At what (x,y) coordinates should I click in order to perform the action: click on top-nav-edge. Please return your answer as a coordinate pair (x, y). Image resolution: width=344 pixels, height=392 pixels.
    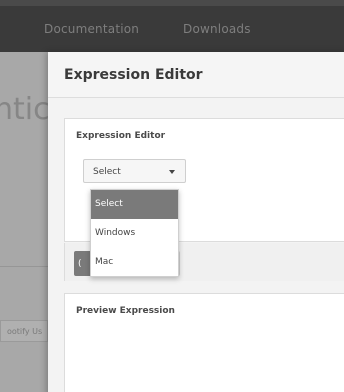
    Looking at the image, I should click on (172, 3).